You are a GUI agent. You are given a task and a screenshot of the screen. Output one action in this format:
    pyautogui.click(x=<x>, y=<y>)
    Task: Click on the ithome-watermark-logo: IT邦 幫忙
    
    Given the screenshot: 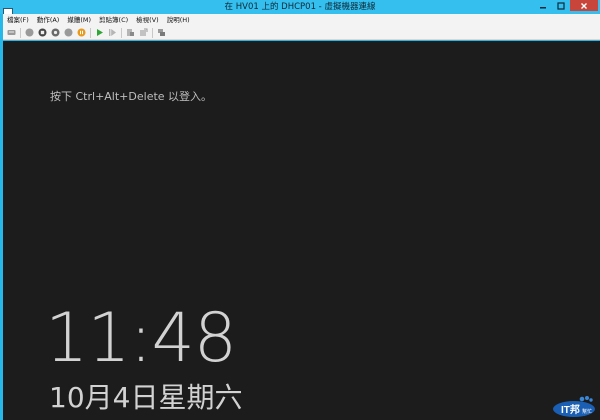 What is the action you would take?
    pyautogui.click(x=574, y=406)
    